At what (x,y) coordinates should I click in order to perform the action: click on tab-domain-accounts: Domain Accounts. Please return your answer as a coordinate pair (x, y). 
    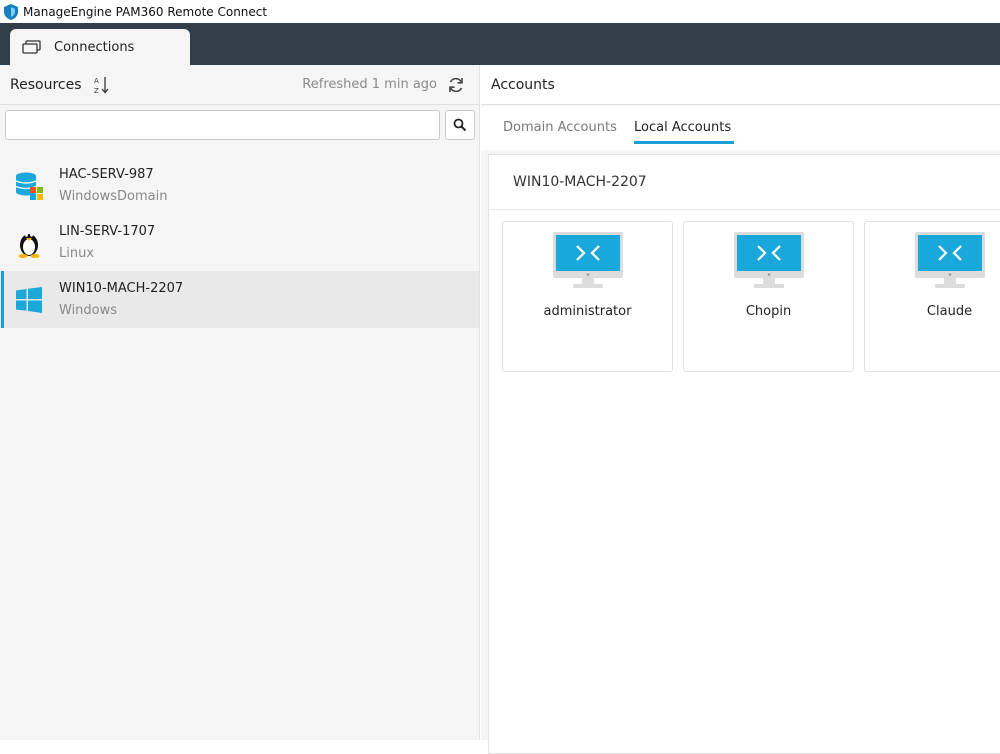
    Looking at the image, I should click on (560, 130).